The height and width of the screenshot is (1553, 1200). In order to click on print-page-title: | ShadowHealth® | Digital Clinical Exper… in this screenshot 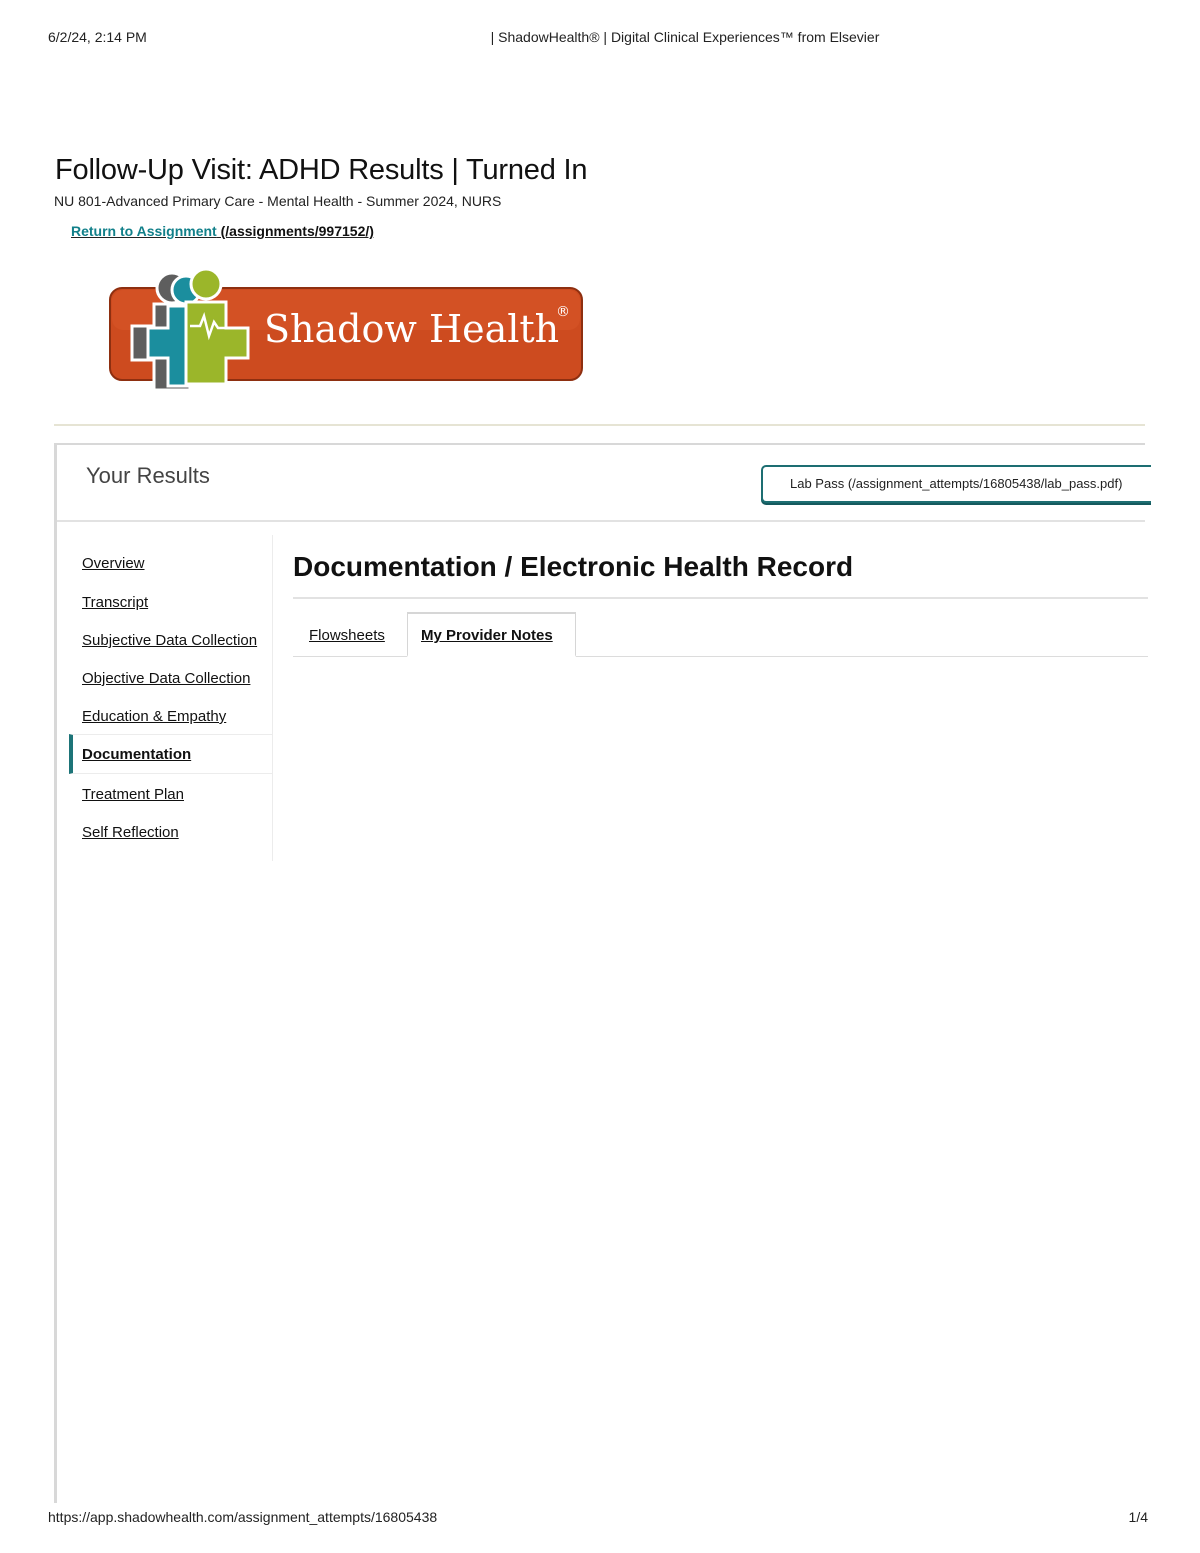, I will do `click(685, 37)`.